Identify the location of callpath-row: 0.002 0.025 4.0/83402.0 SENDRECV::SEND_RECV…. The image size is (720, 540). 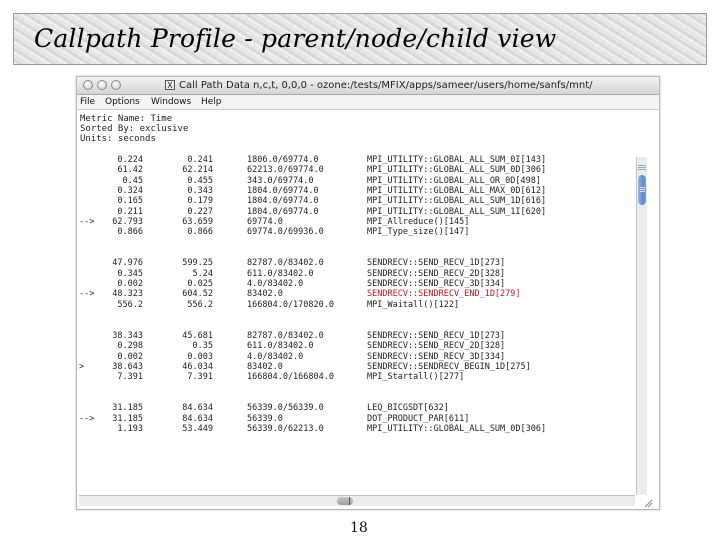
(357, 284).